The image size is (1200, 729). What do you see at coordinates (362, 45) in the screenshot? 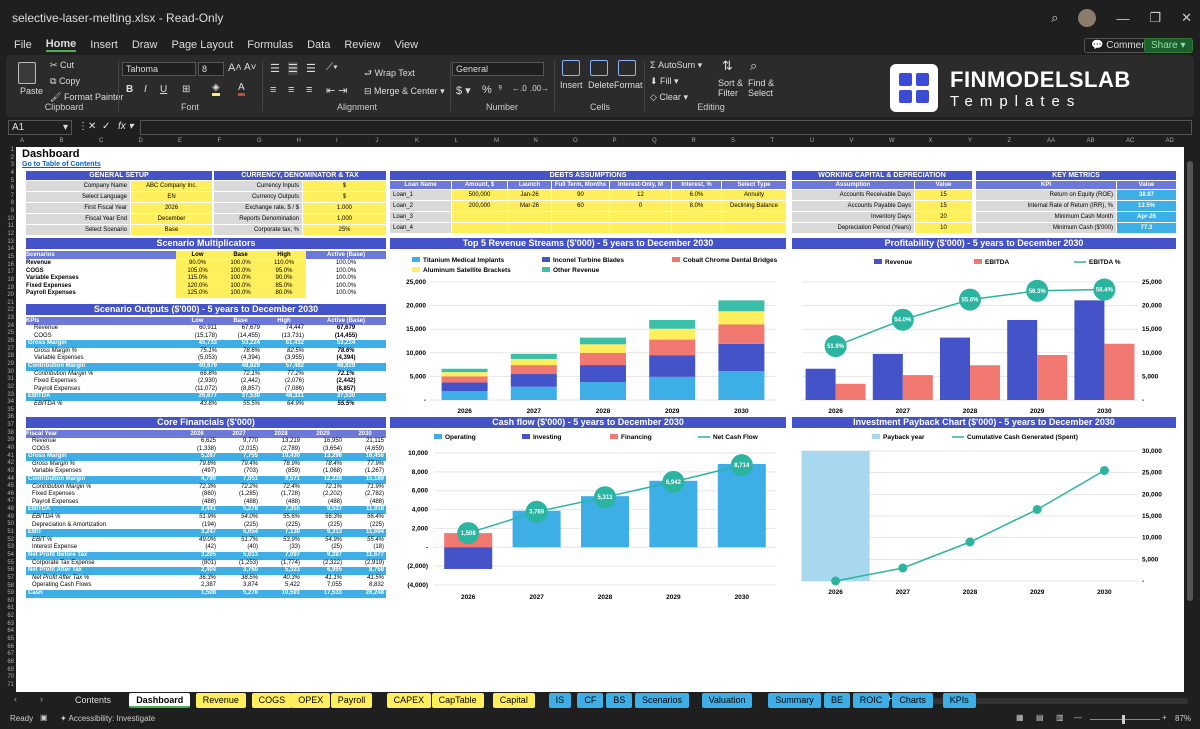
I see `menu-review: Review` at bounding box center [362, 45].